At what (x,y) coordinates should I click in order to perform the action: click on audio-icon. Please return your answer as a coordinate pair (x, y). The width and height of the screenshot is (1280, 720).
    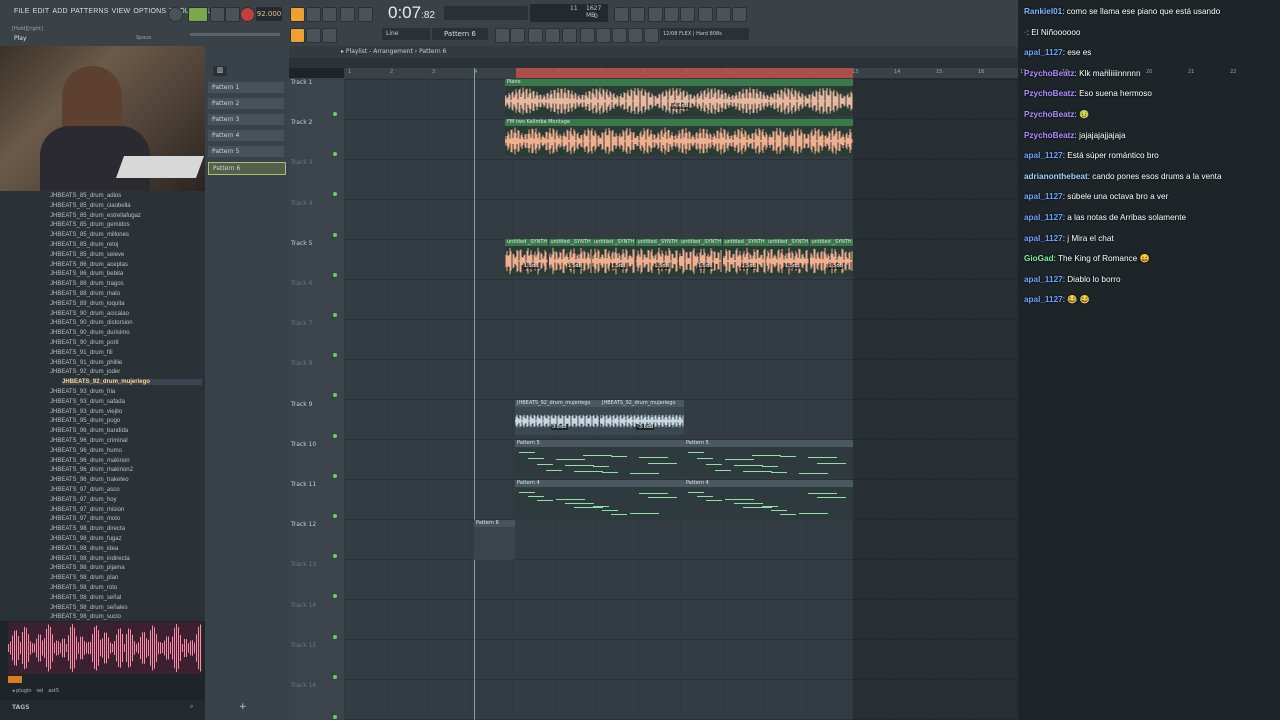
    Looking at the image, I should click on (637, 14).